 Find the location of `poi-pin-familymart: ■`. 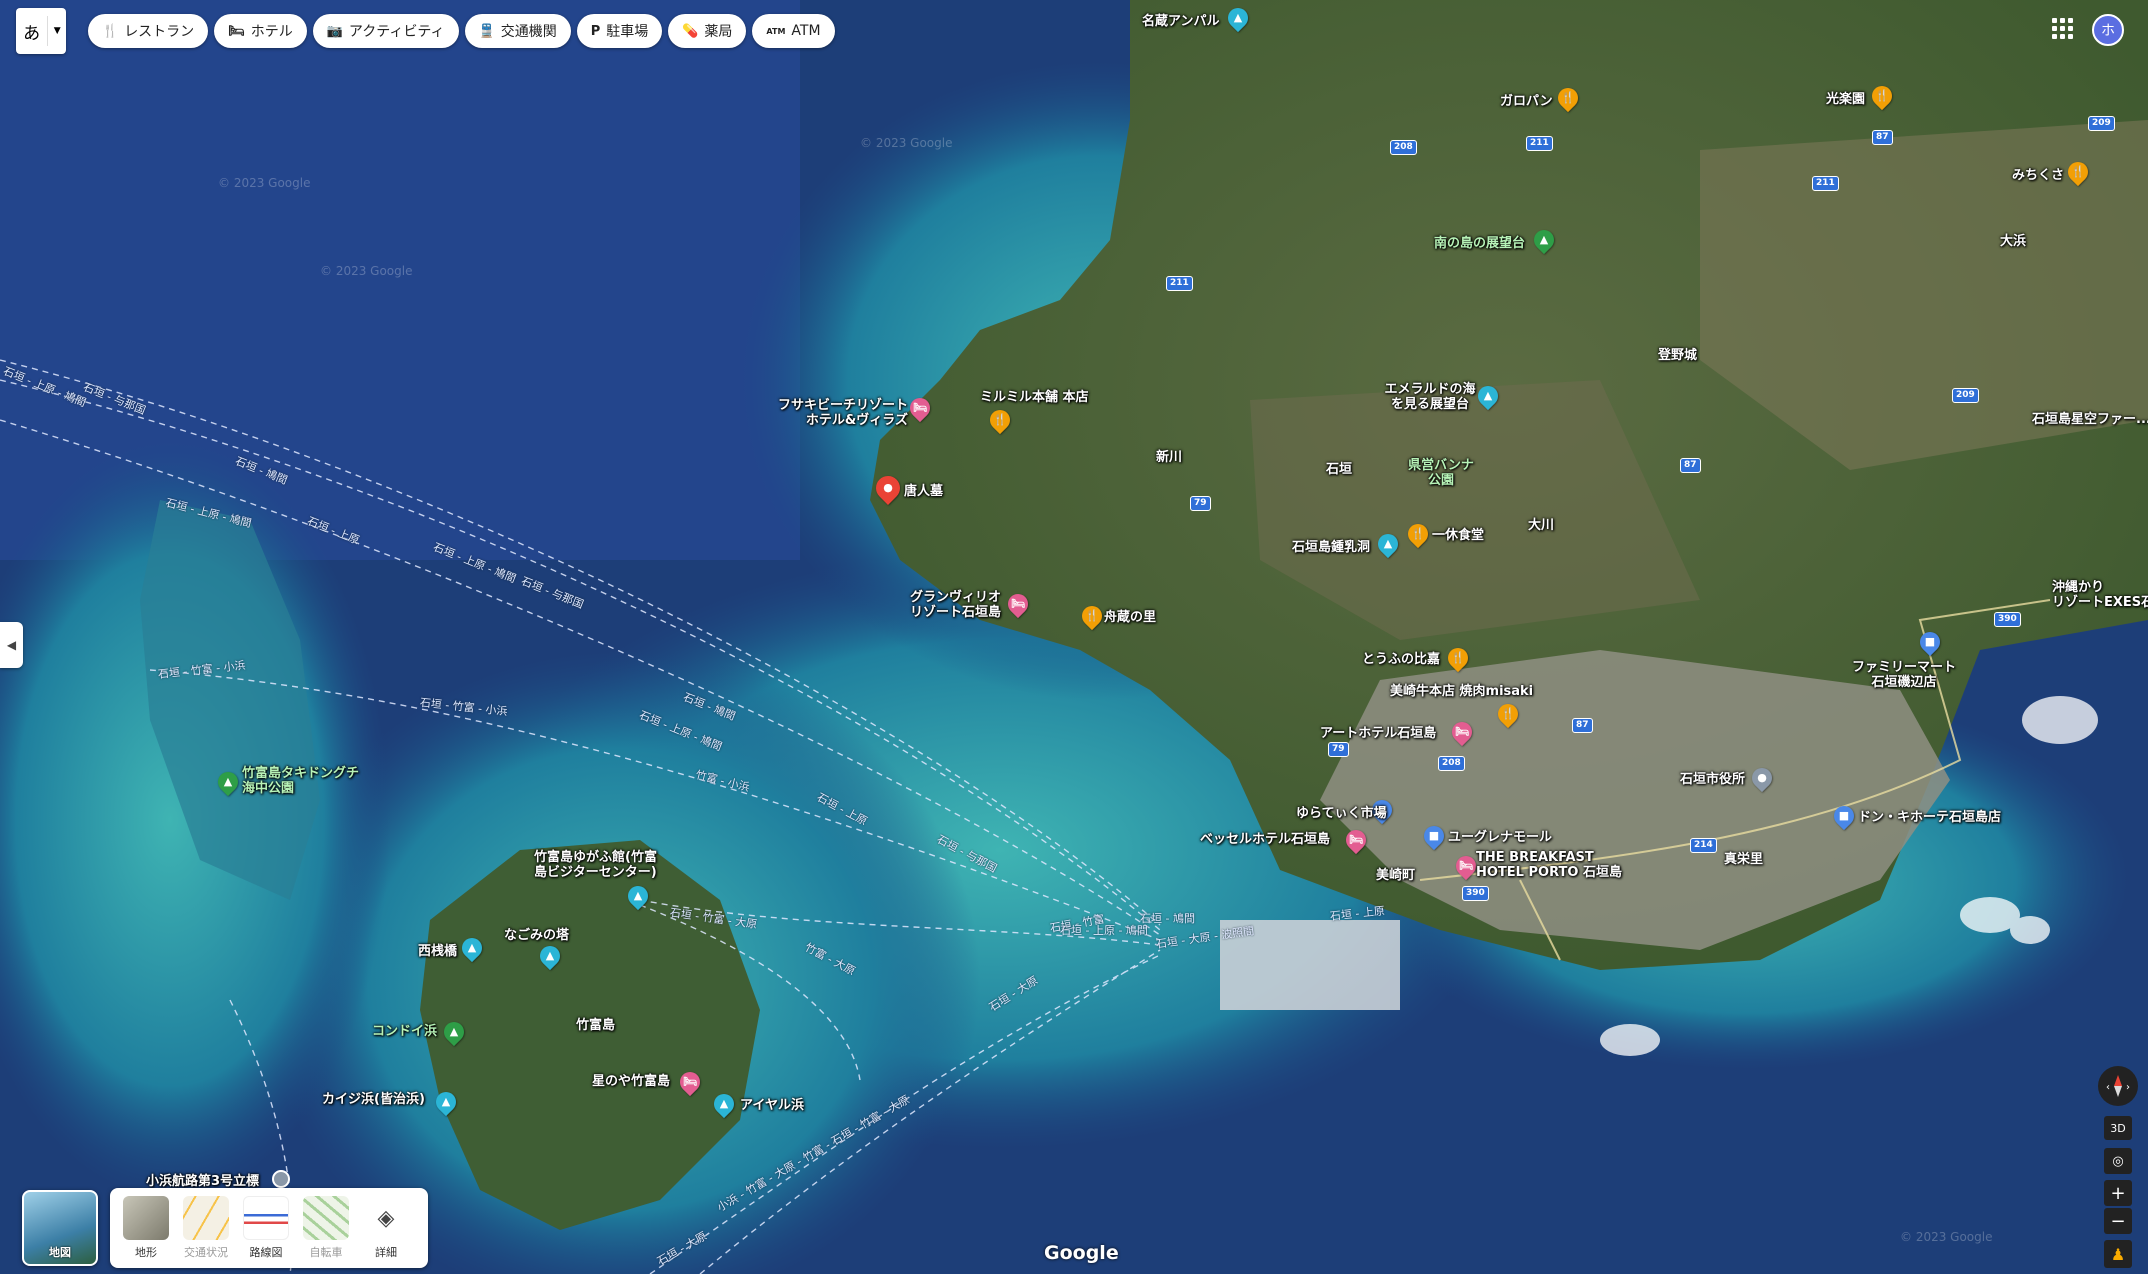

poi-pin-familymart: ■ is located at coordinates (1930, 642).